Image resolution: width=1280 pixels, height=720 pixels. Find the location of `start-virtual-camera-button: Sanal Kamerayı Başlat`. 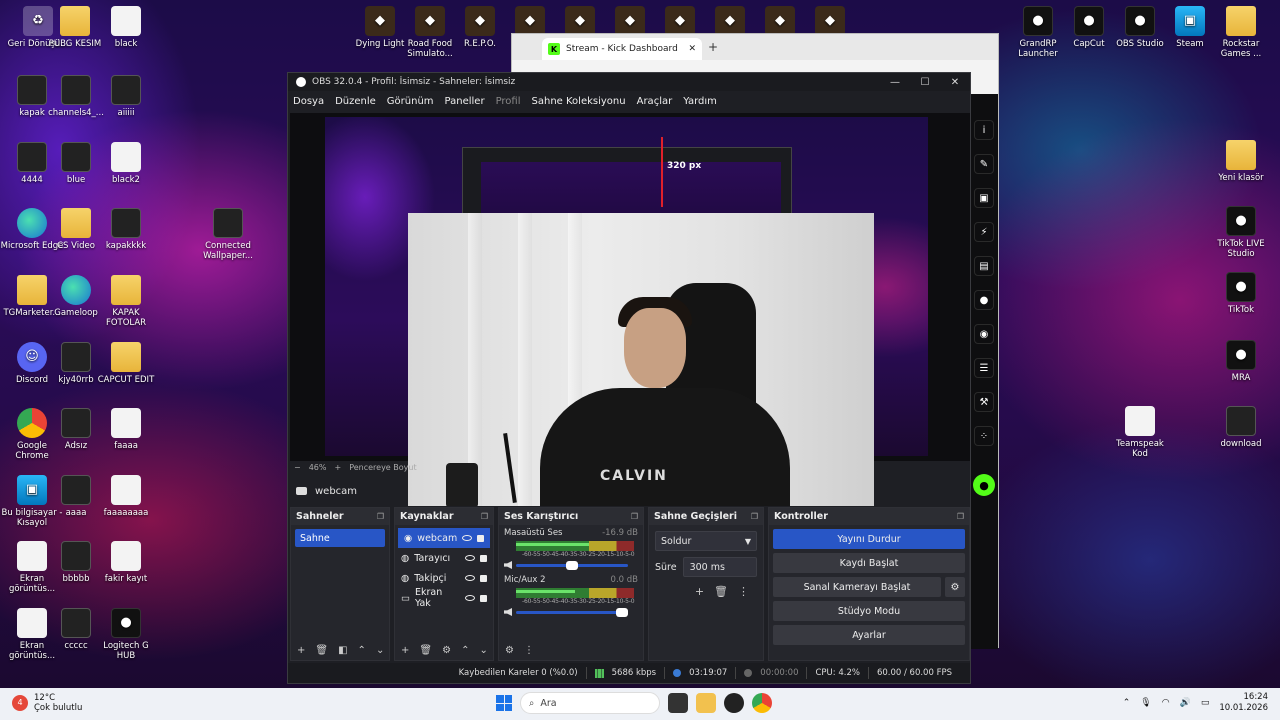

start-virtual-camera-button: Sanal Kamerayı Başlat is located at coordinates (857, 587).